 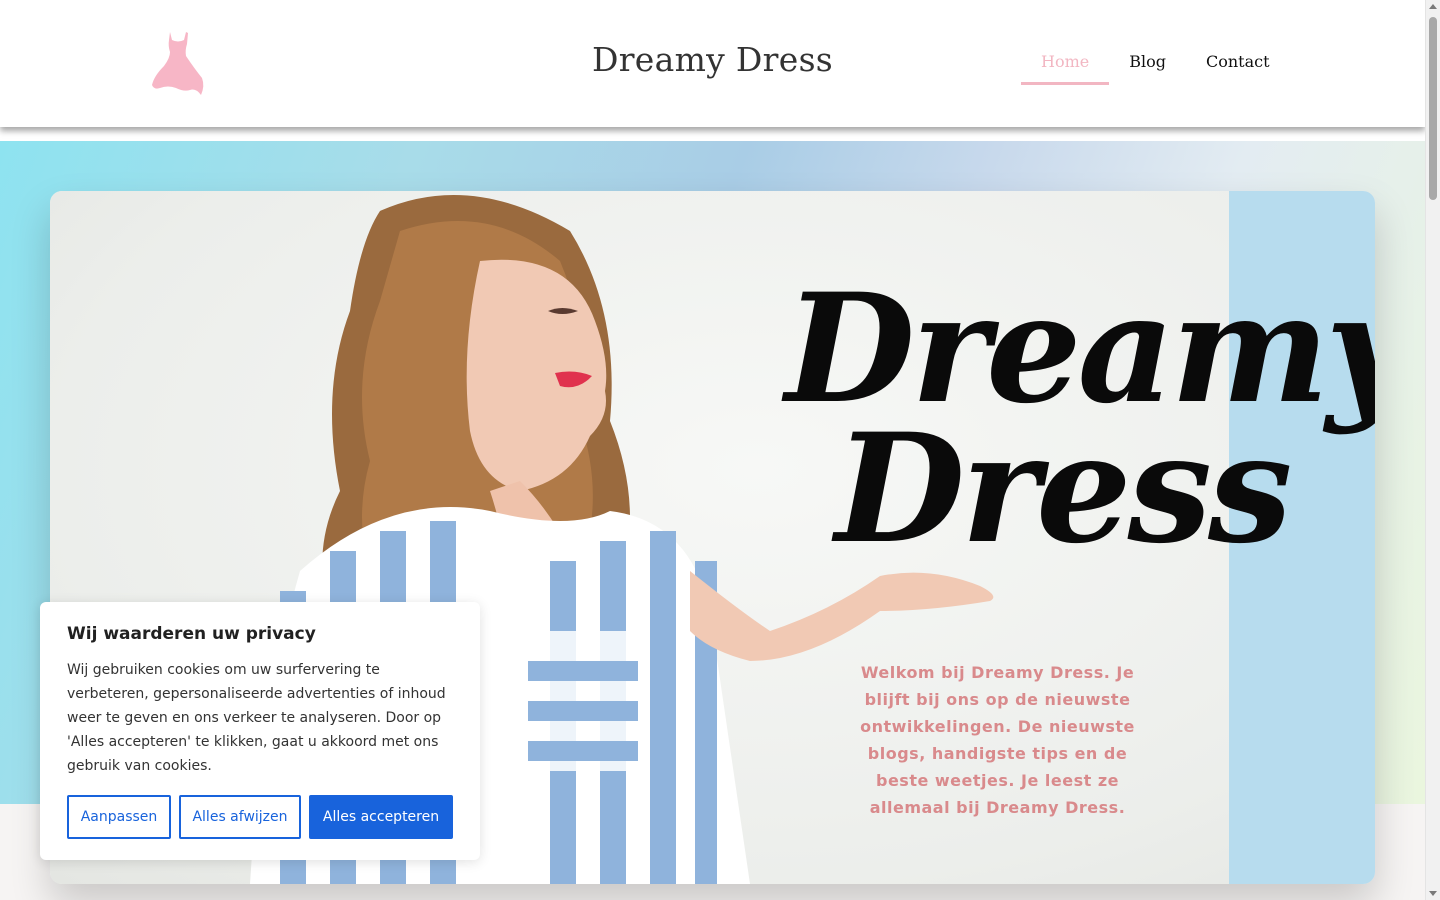 What do you see at coordinates (240, 817) in the screenshot?
I see `reject-all-button: Alles afwijzen` at bounding box center [240, 817].